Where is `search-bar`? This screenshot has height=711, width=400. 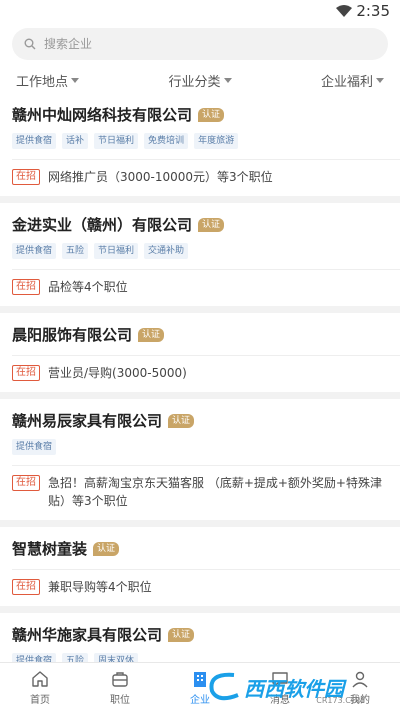 search-bar is located at coordinates (200, 45).